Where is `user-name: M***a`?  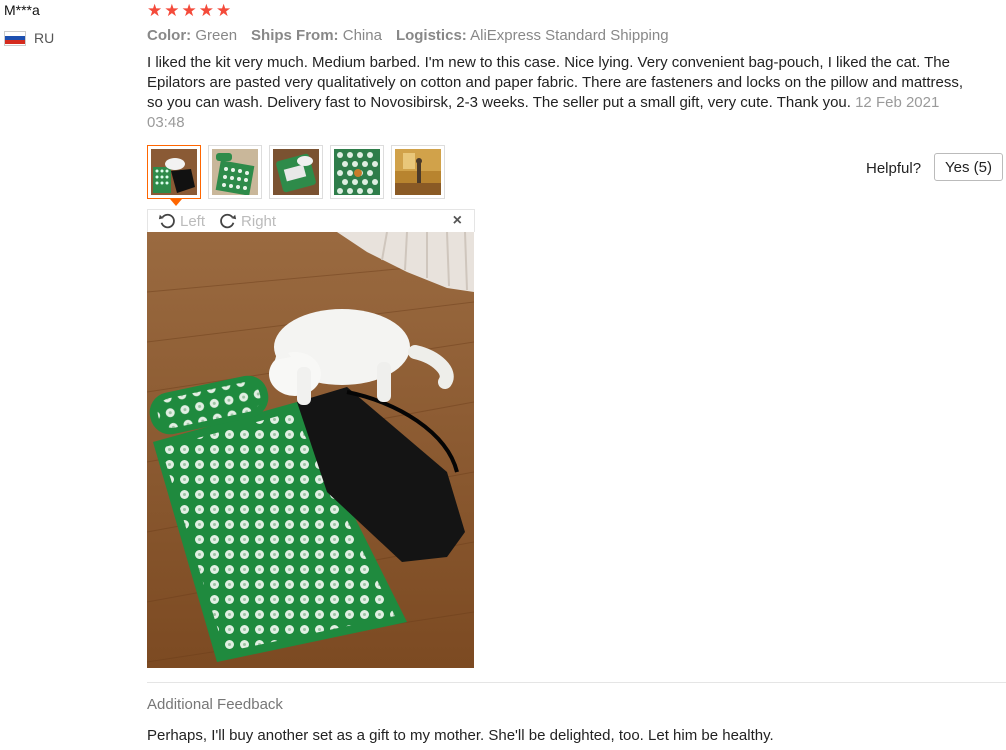
user-name: M***a is located at coordinates (22, 10).